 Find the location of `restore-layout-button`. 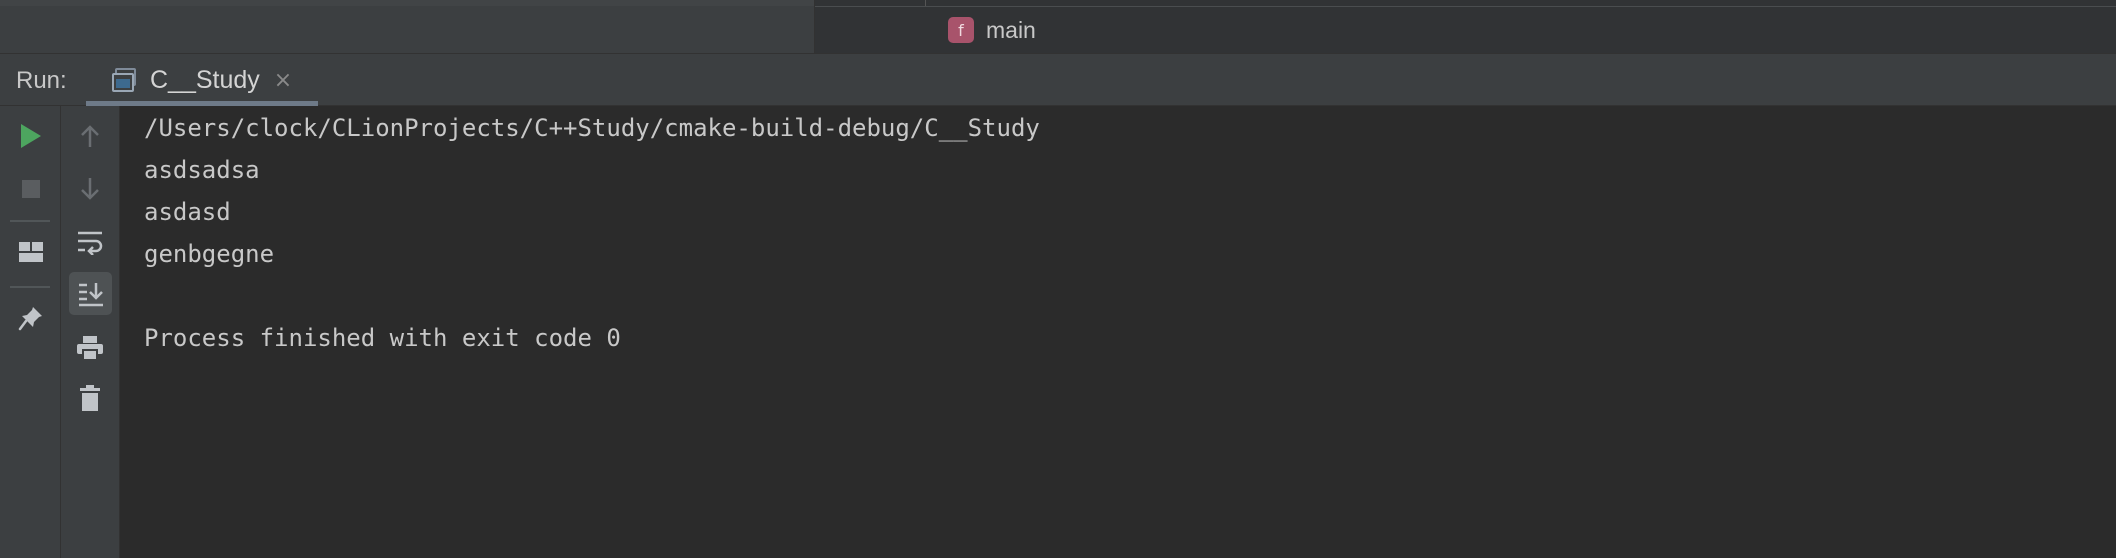

restore-layout-button is located at coordinates (31, 252).